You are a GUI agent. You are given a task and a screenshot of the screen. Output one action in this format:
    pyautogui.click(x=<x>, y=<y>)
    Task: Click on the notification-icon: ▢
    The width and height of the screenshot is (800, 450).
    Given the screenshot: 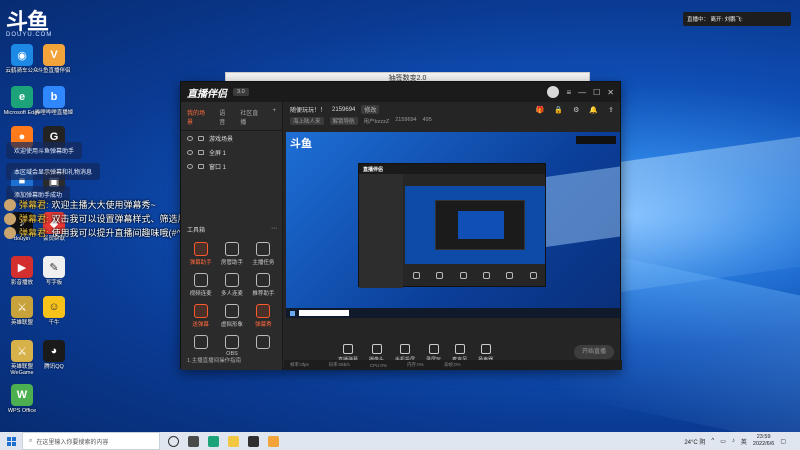 What is the action you would take?
    pyautogui.click(x=783, y=441)
    